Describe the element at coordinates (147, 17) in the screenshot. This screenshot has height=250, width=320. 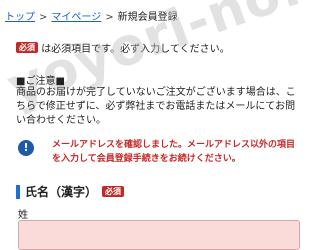
I see `breadcrumb-current: 新規会員登録` at that location.